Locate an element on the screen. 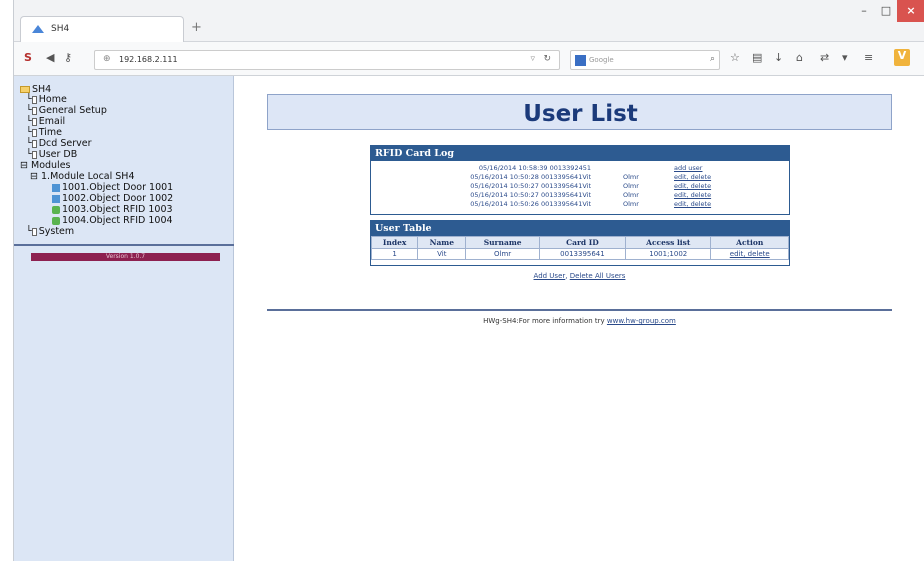 This screenshot has height=561, width=924. menu-icon: ≡ is located at coordinates (868, 57).